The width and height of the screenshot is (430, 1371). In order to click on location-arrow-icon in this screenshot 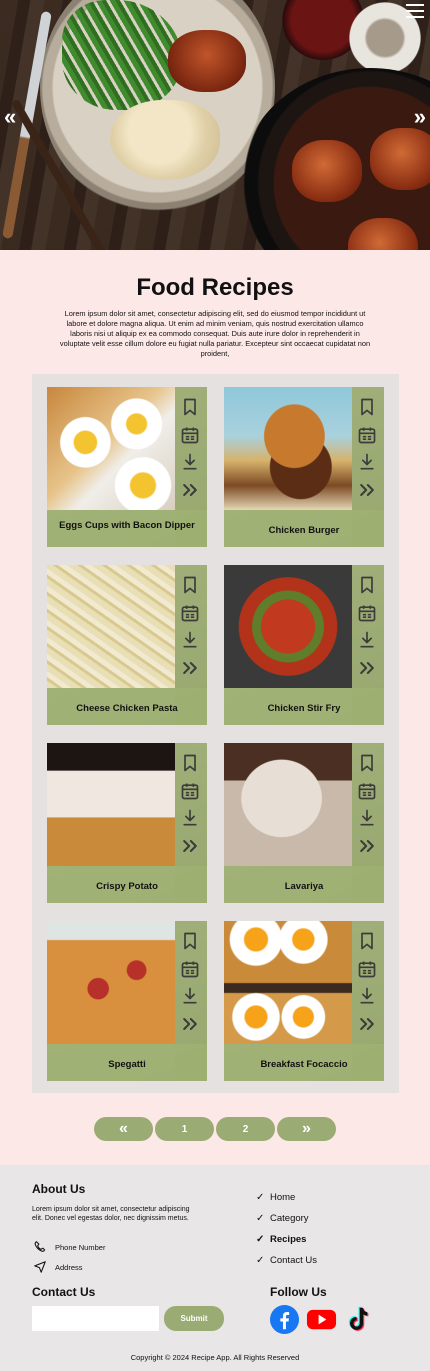, I will do `click(40, 1267)`.